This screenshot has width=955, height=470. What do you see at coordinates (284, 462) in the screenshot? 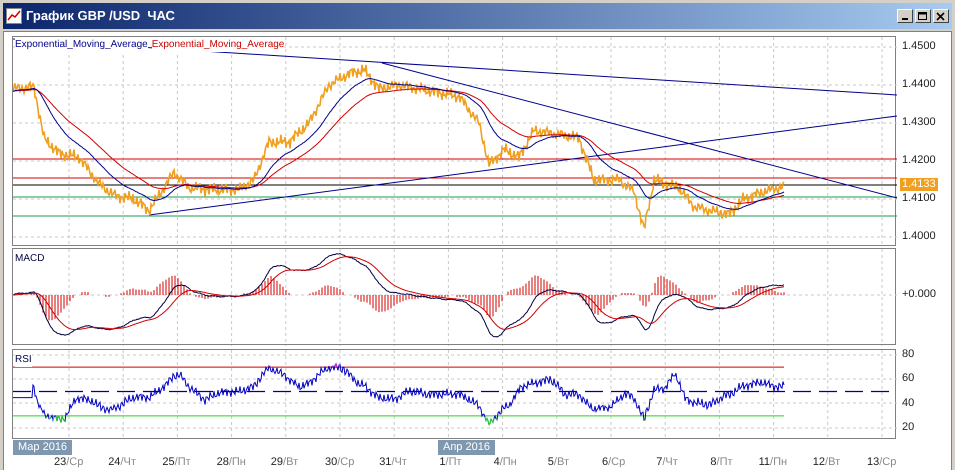
I see `date-label: 29/Вт` at bounding box center [284, 462].